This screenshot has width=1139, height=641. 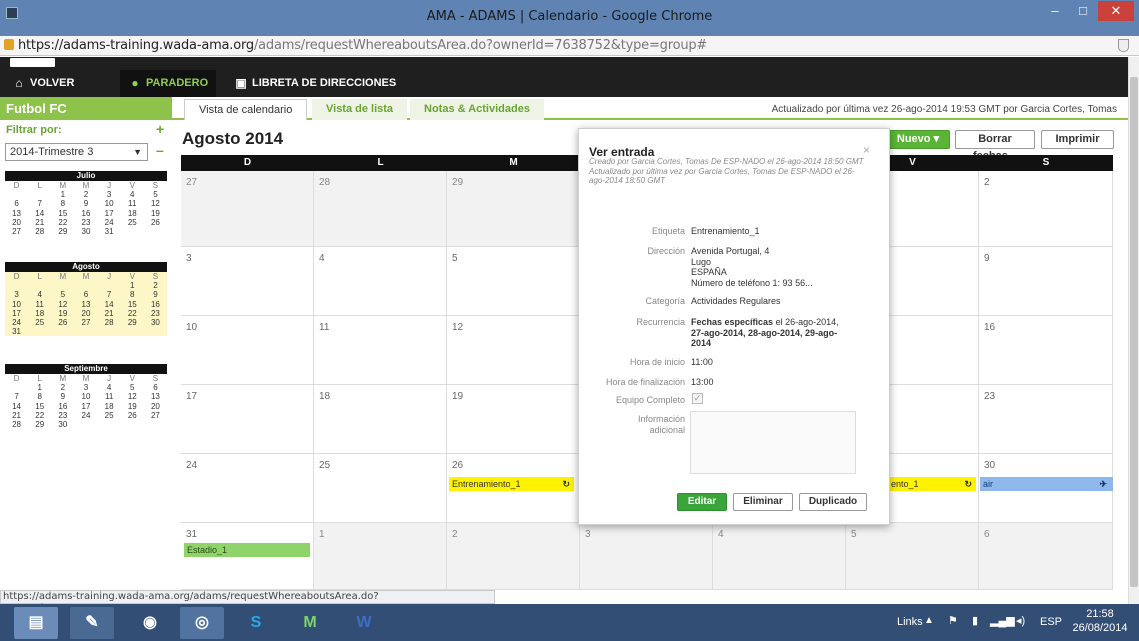 I want to click on chrome-icon: ◎, so click(x=202, y=623).